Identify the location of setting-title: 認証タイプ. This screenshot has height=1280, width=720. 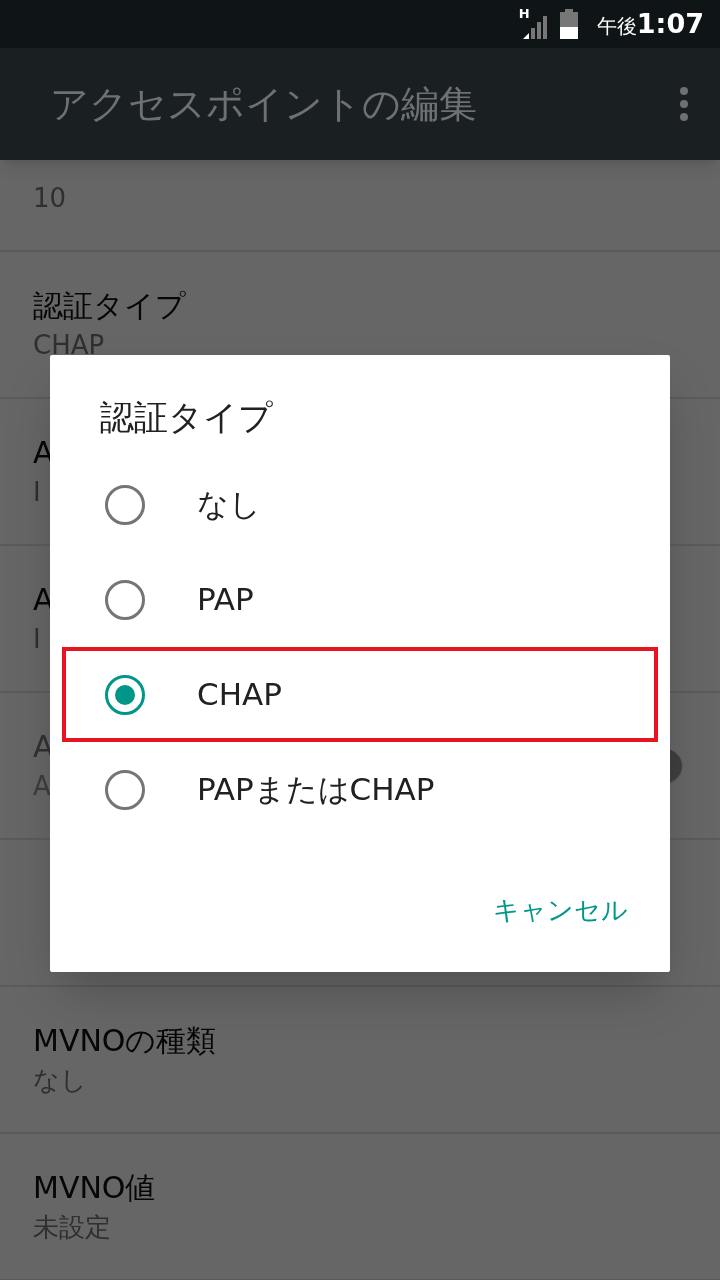
(109, 305).